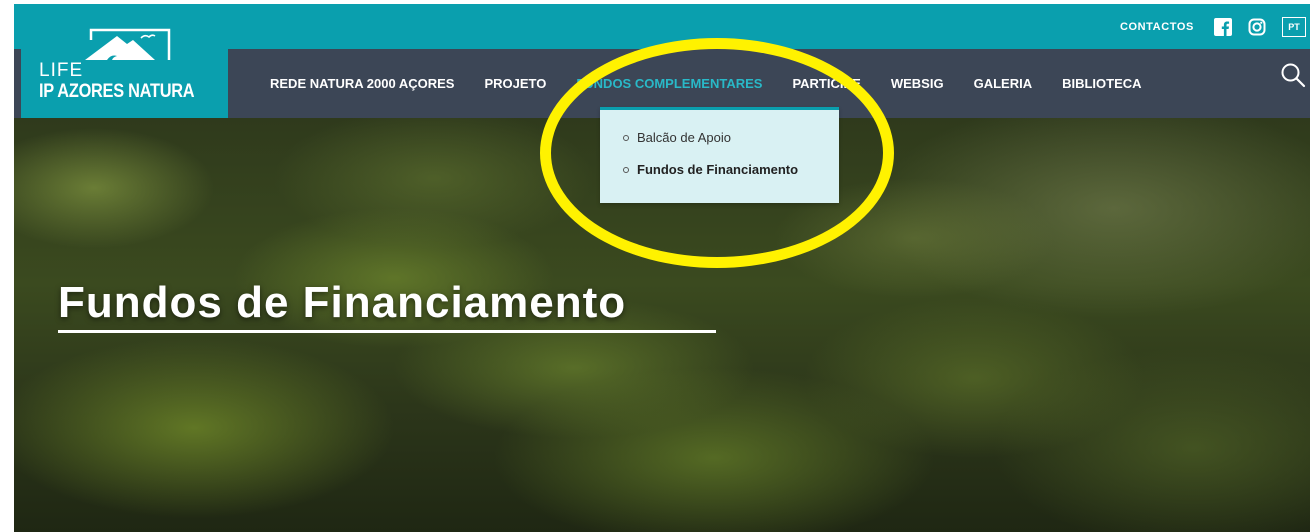 This screenshot has width=1310, height=532. What do you see at coordinates (1003, 83) in the screenshot?
I see `nav-item-galeria: GALERIA` at bounding box center [1003, 83].